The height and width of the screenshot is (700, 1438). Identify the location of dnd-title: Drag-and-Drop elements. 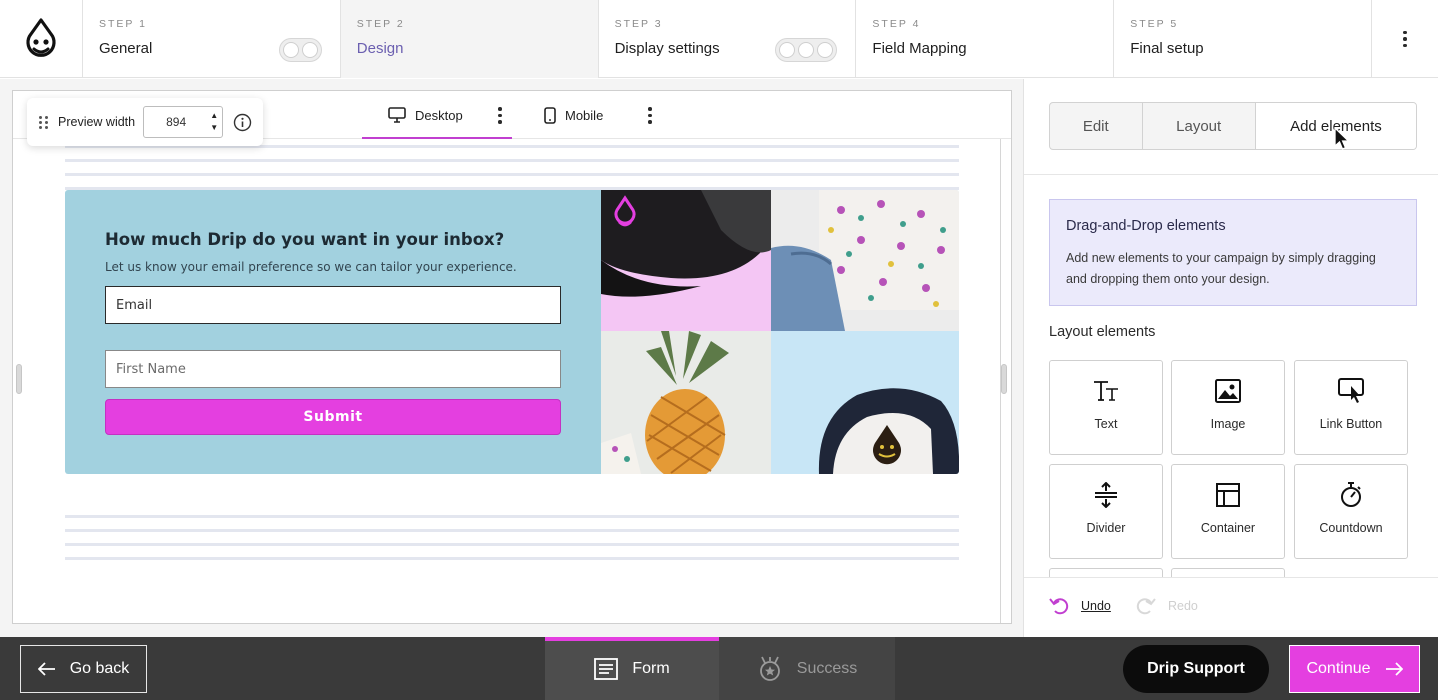
(1146, 226).